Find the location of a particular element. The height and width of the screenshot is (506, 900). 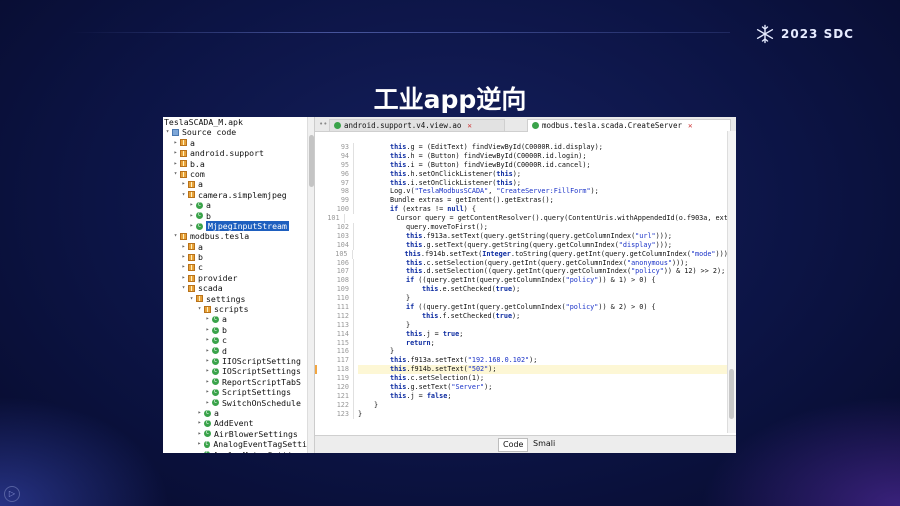

code-line: 116} is located at coordinates (525, 352).